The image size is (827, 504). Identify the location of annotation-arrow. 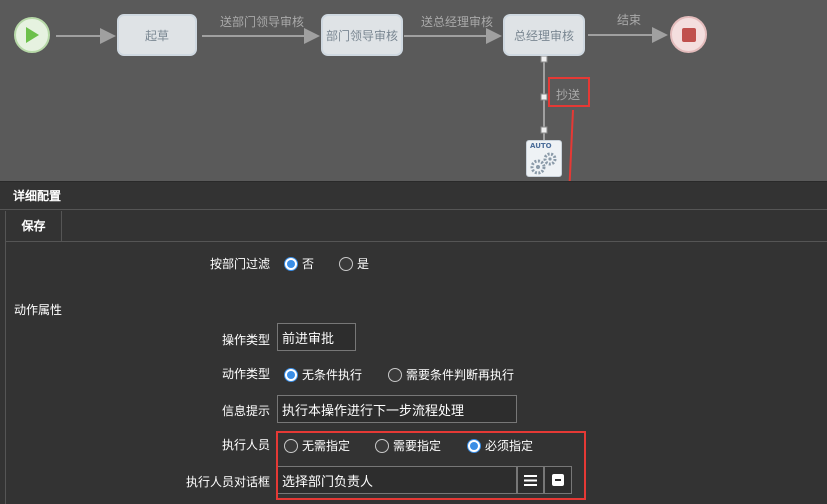
(571, 145).